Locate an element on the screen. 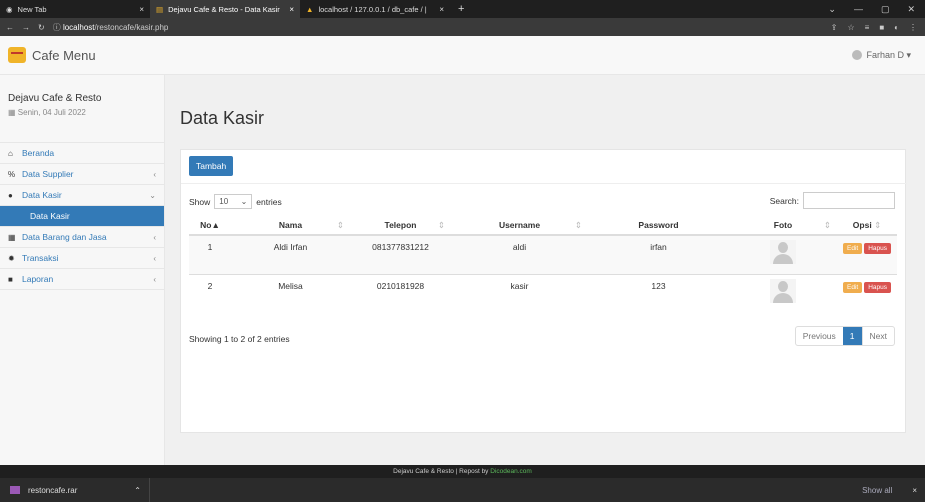 The width and height of the screenshot is (925, 502). footer-link: Dicodean.com is located at coordinates (511, 471).